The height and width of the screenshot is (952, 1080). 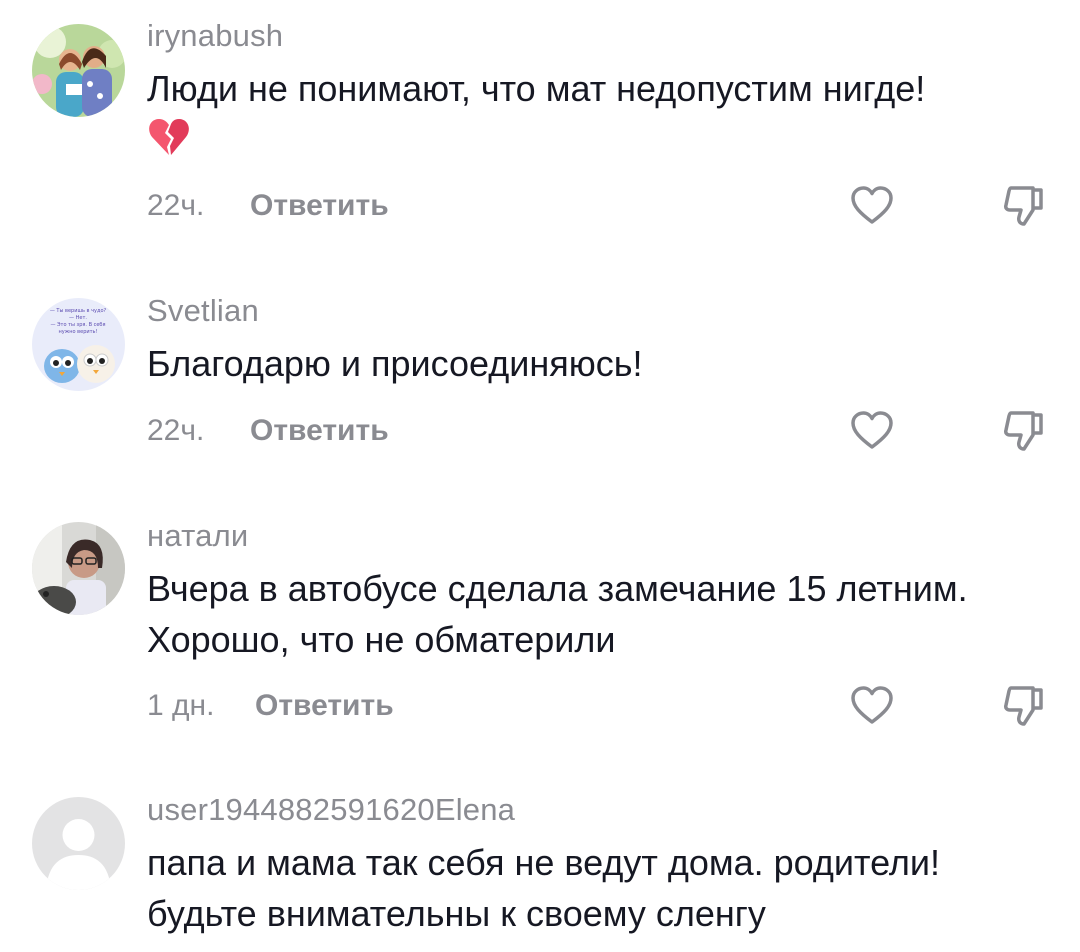 I want to click on comment-username: irynabush, so click(x=215, y=36).